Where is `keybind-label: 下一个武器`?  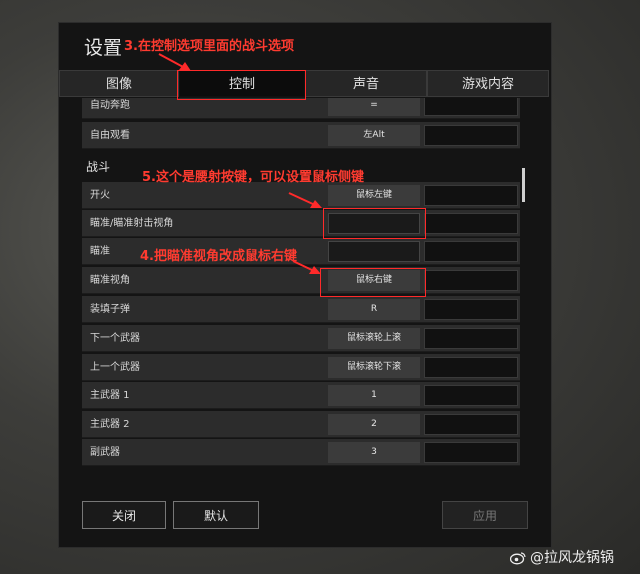 keybind-label: 下一个武器 is located at coordinates (115, 338).